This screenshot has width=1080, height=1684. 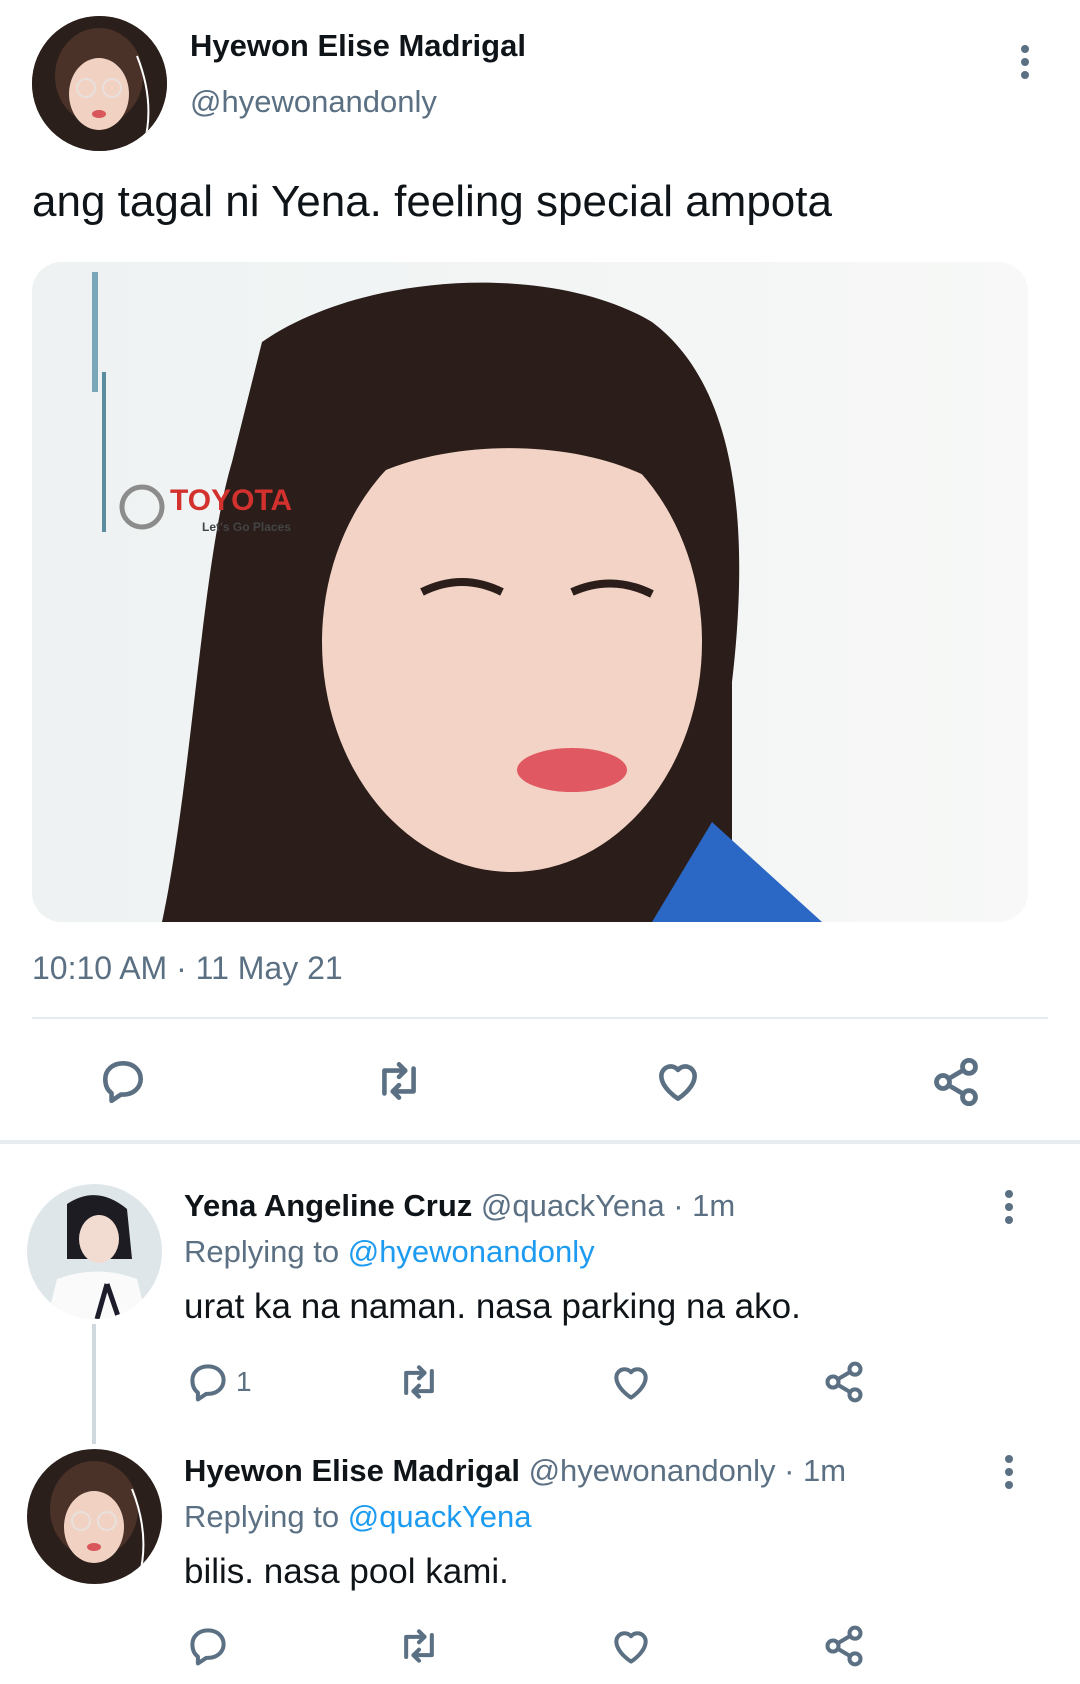 I want to click on reply-text: bilis. nasa pool kami., so click(x=346, y=1571).